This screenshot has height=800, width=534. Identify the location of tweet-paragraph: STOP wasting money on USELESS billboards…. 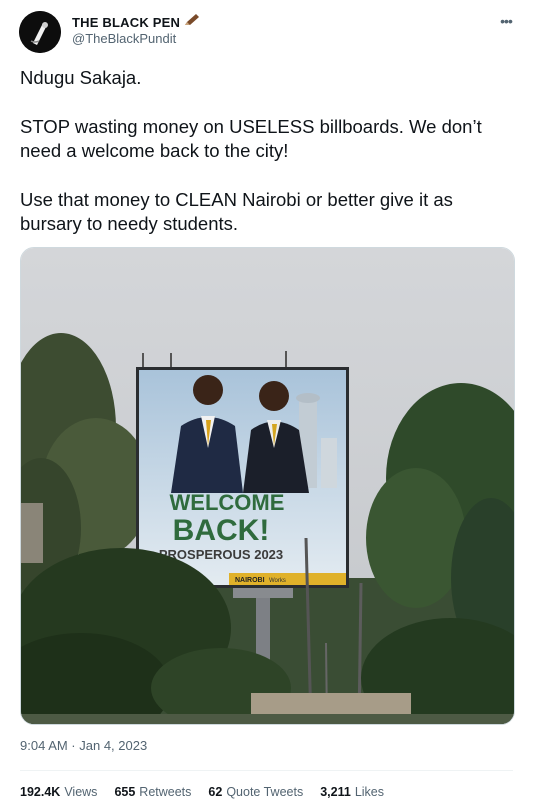
(251, 138).